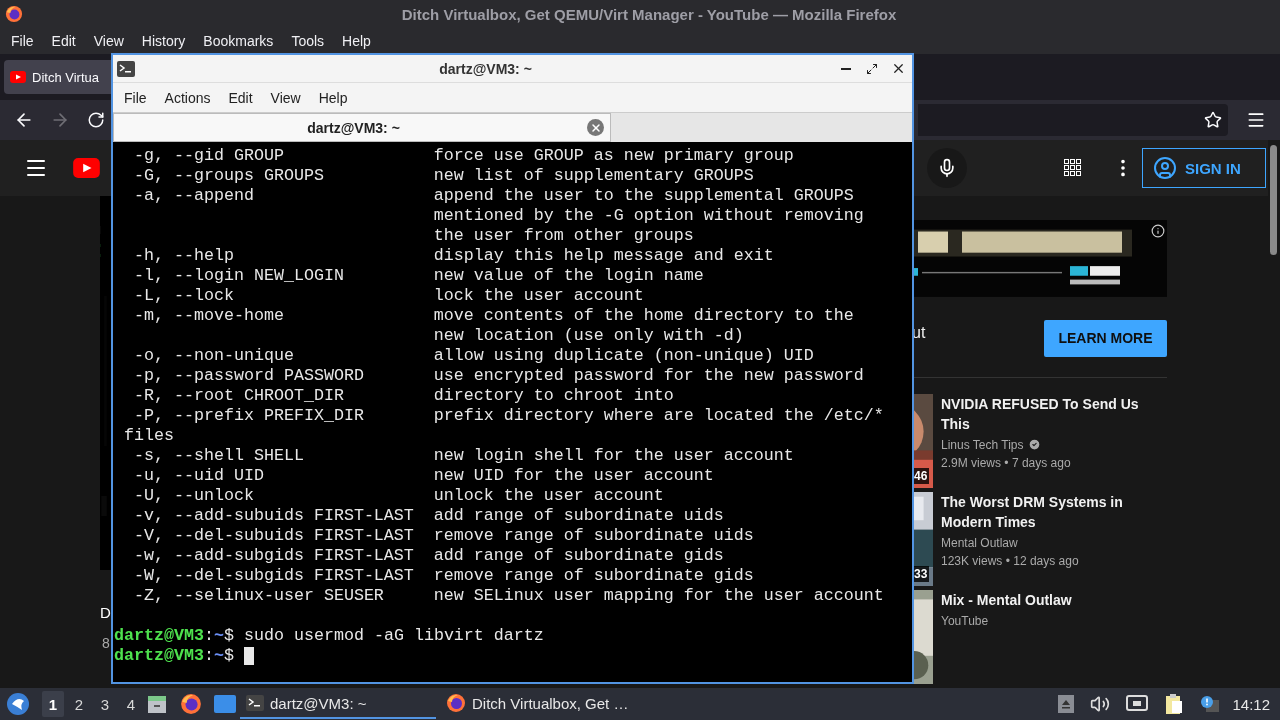 The image size is (1280, 720). What do you see at coordinates (1043, 413) in the screenshot?
I see `video-title: NVIDIA REFUSED To Send Us This` at bounding box center [1043, 413].